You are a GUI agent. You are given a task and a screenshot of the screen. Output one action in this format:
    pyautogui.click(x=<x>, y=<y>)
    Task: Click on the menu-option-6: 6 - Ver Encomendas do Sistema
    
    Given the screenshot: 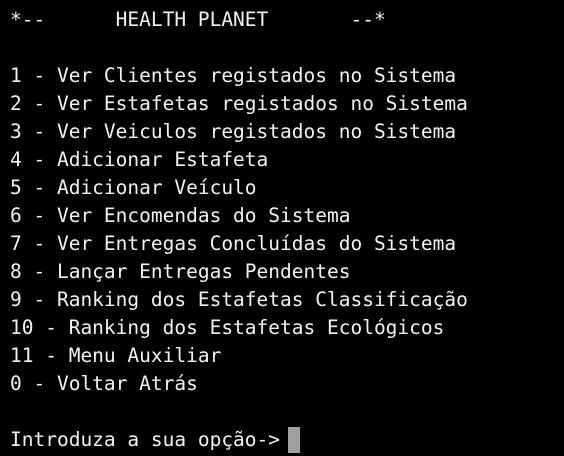 What is the action you would take?
    pyautogui.click(x=180, y=215)
    